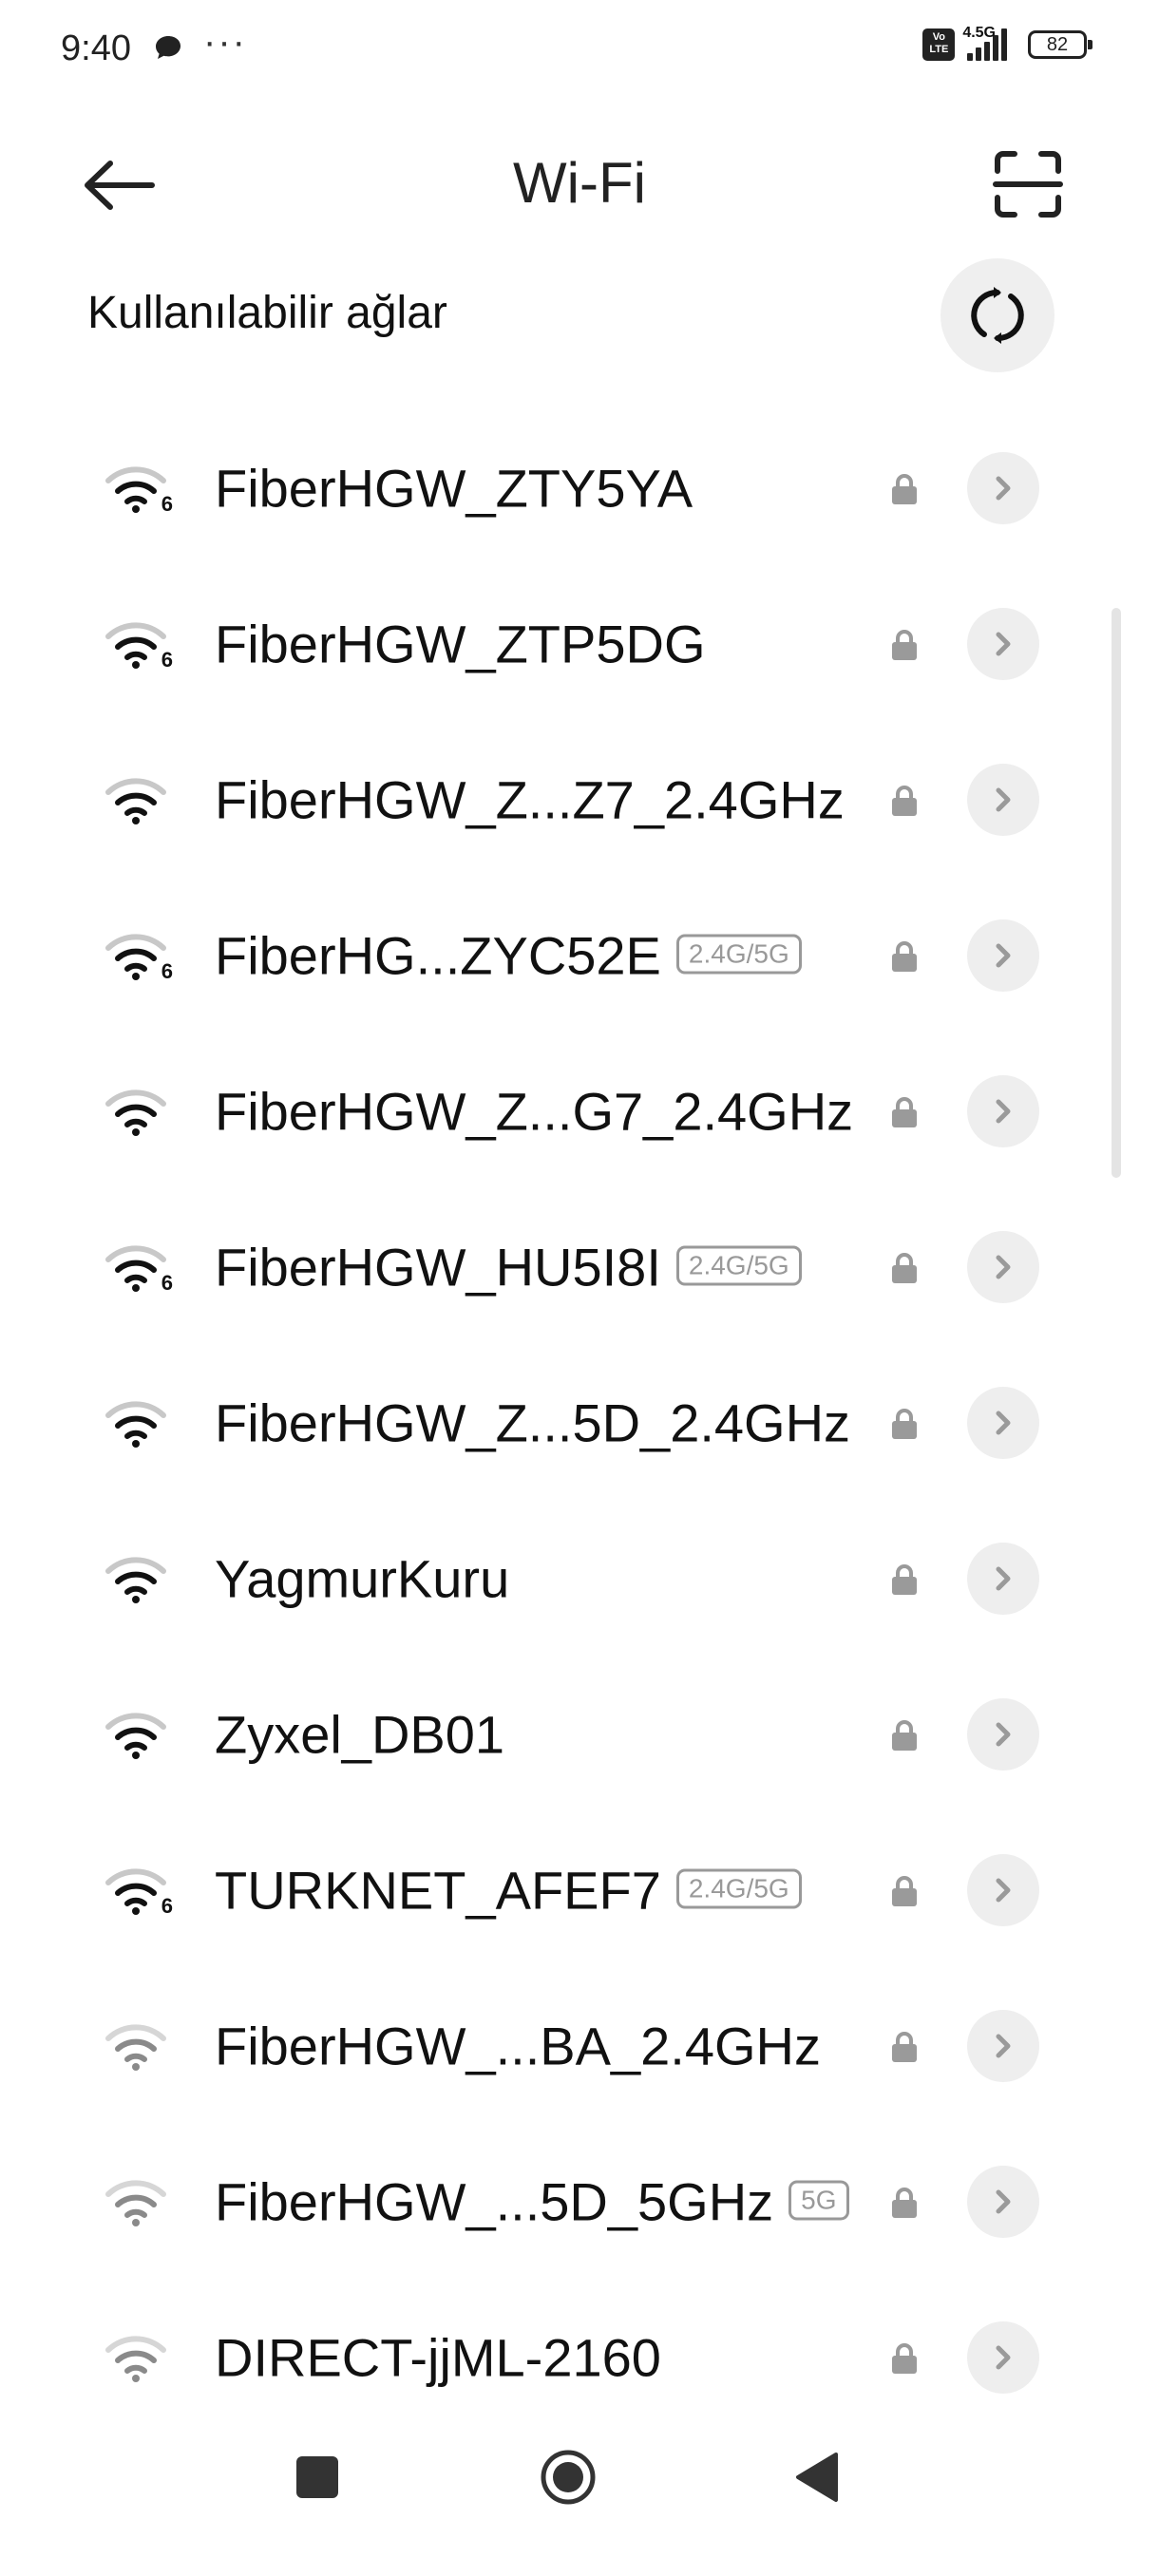  I want to click on network-ssid: FiberHGW_Z...G7_2.4GHz, so click(534, 1112).